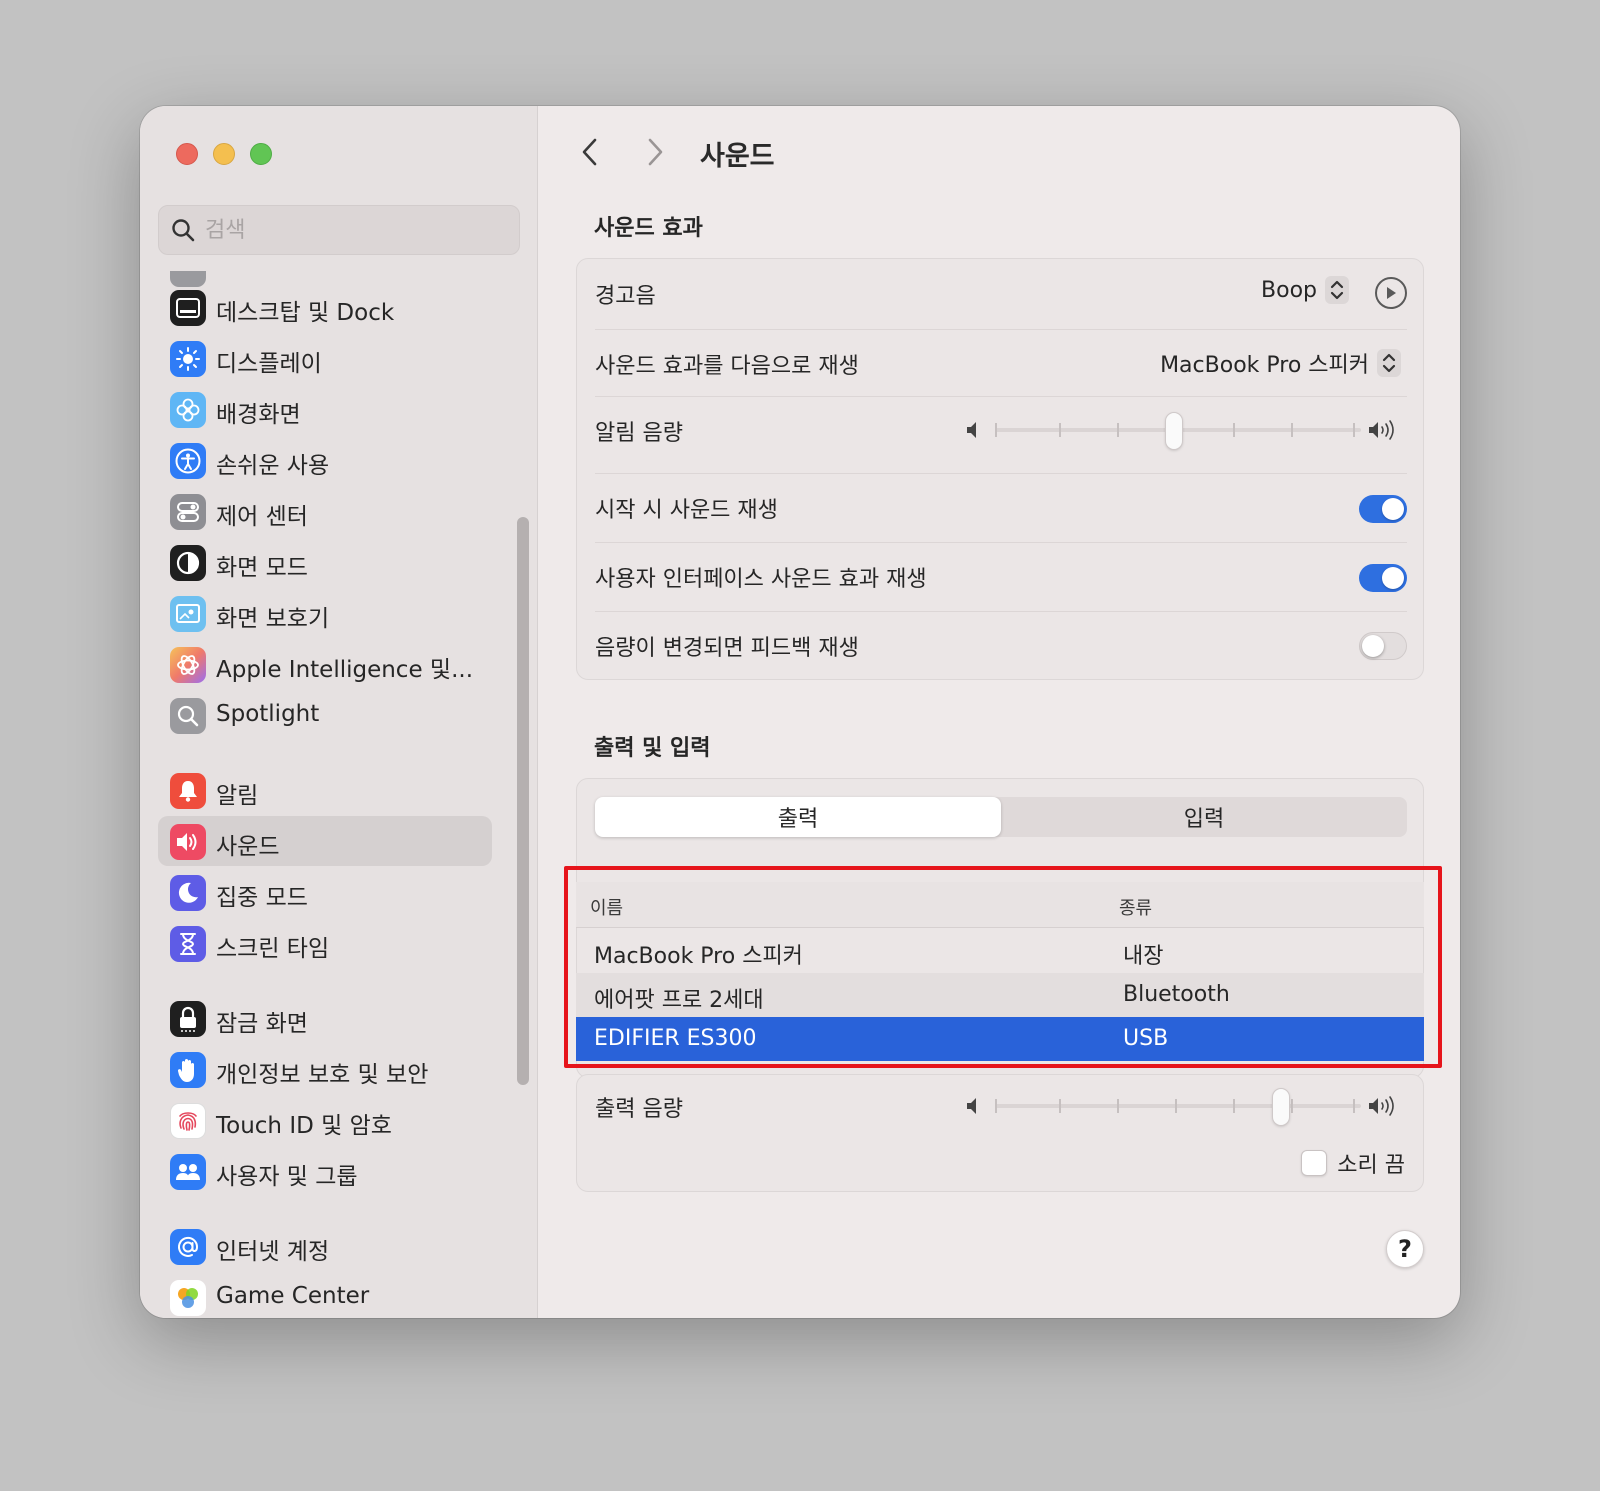 This screenshot has height=1491, width=1600. What do you see at coordinates (1135, 907) in the screenshot?
I see `column-header-type: 종류` at bounding box center [1135, 907].